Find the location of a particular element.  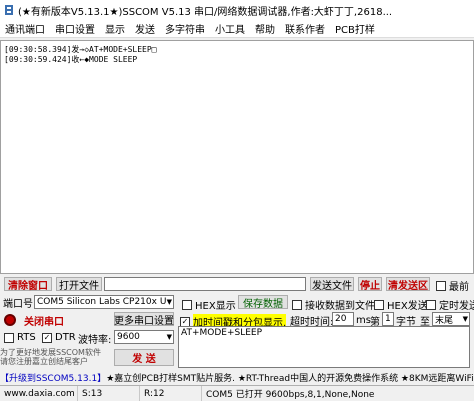

menu-contact: 联系作者 is located at coordinates (305, 28).